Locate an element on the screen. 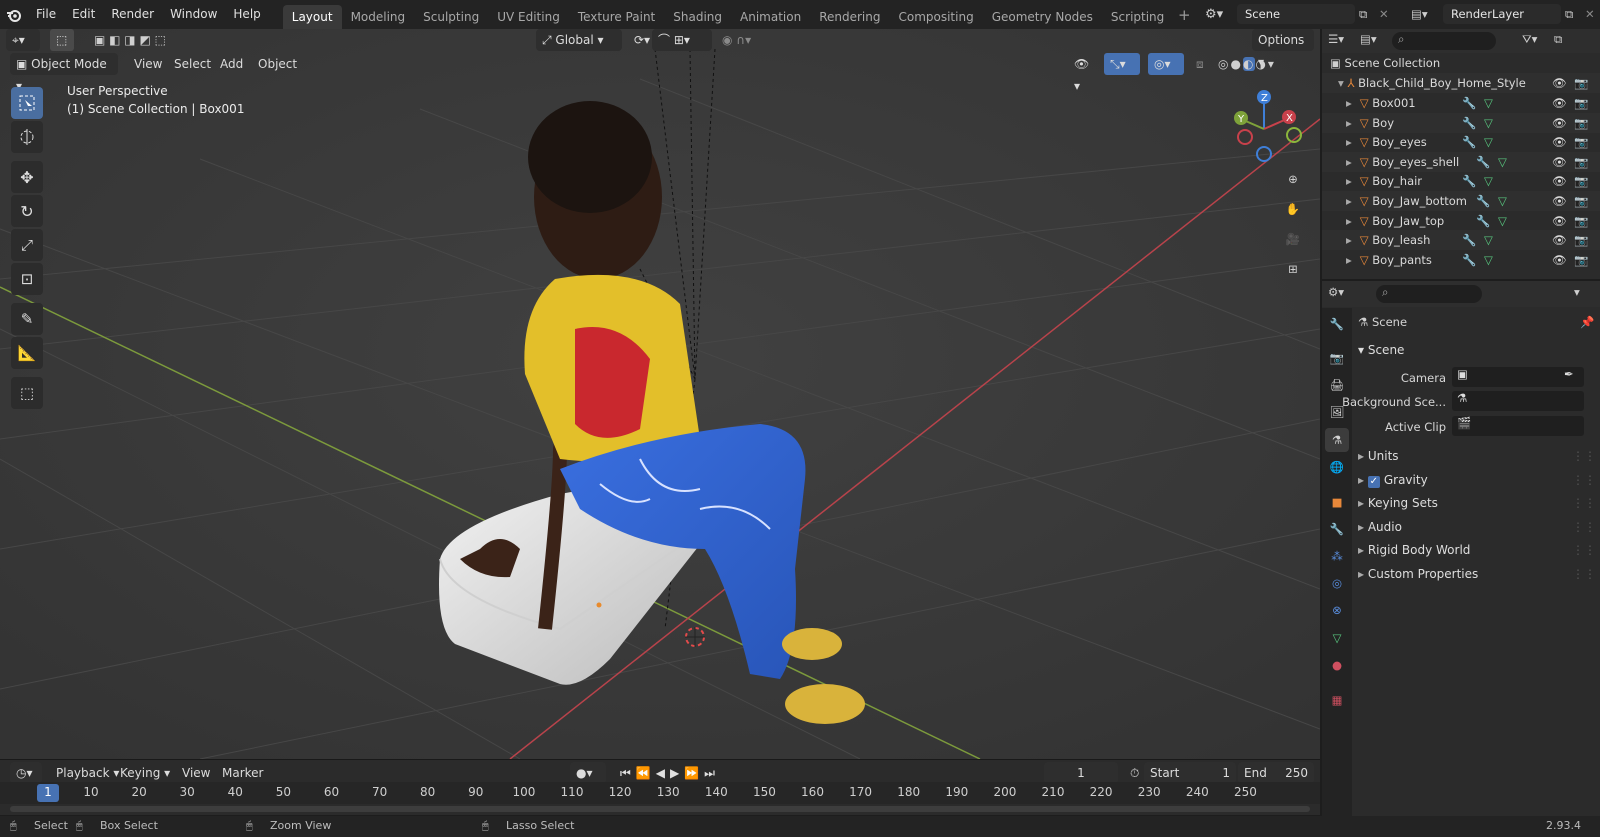 The image size is (1600, 837). auto-keying-icon: ●▾ is located at coordinates (588, 773).